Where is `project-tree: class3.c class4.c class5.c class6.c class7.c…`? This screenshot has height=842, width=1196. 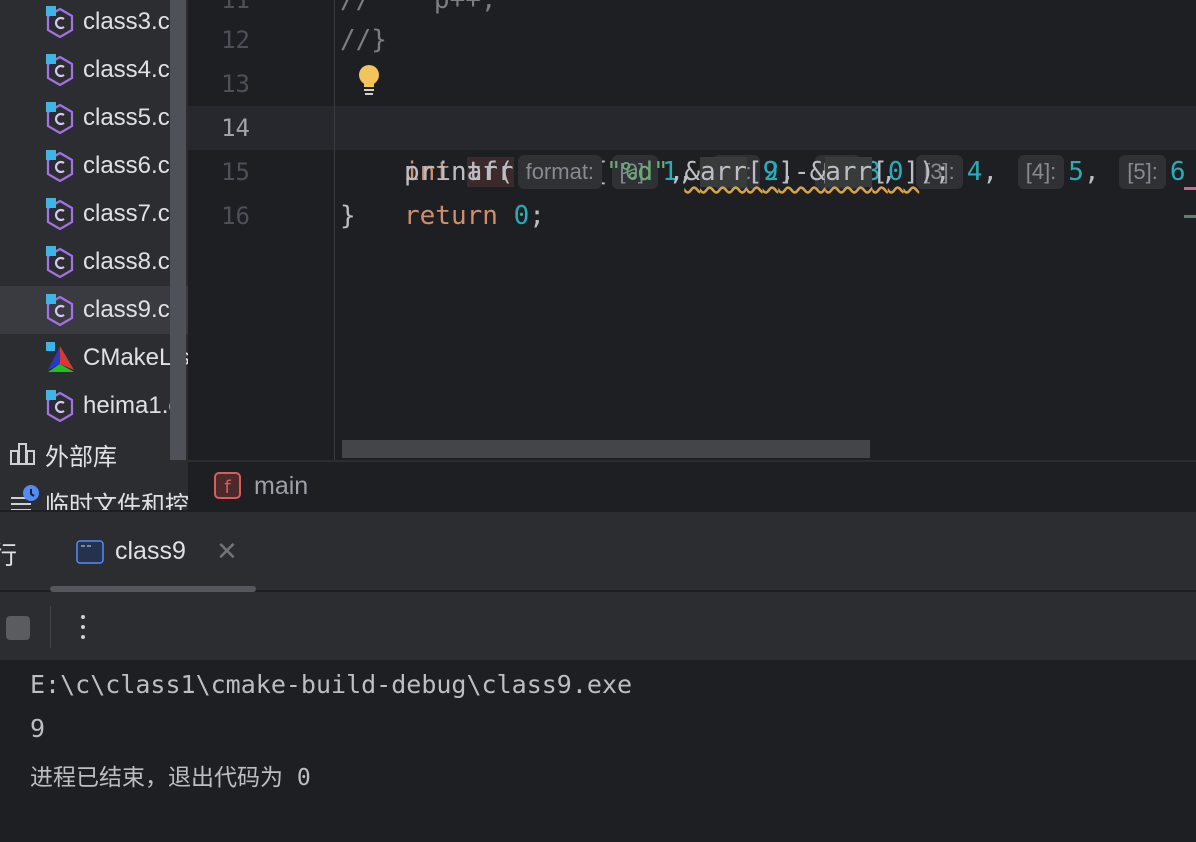 project-tree: class3.c class4.c class5.c class6.c class7.c… is located at coordinates (94, 255).